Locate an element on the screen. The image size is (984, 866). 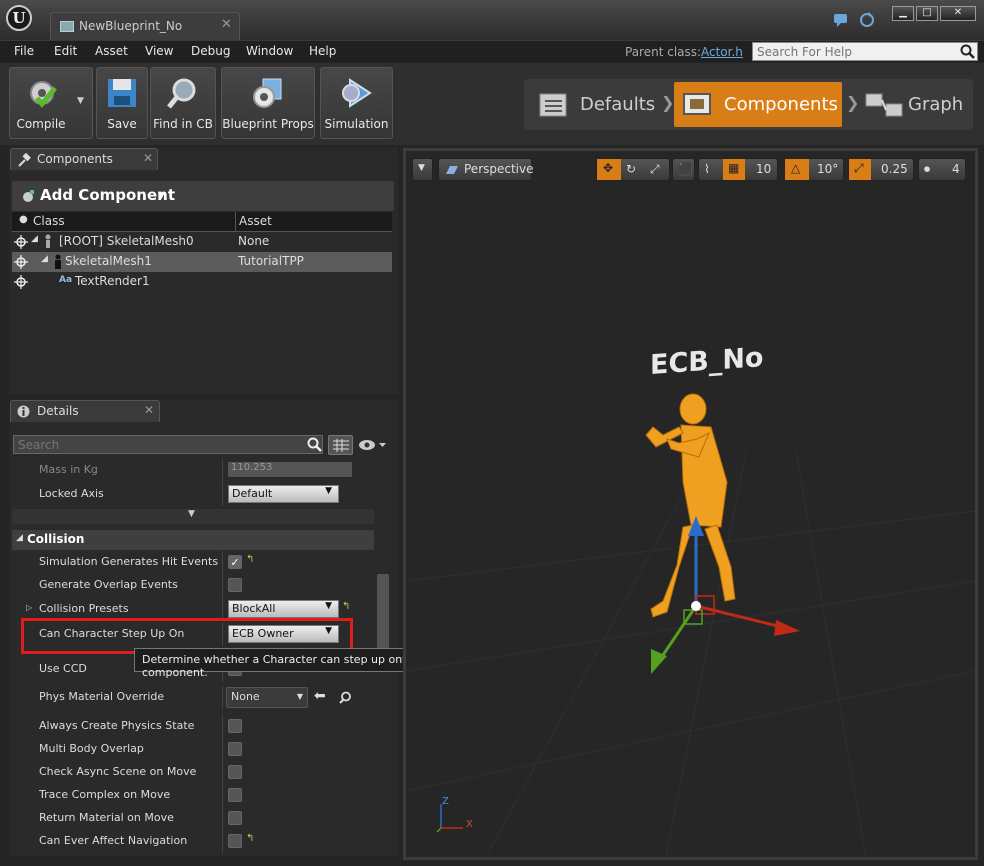
blueprint-props-button: Blueprint Props is located at coordinates (268, 103).